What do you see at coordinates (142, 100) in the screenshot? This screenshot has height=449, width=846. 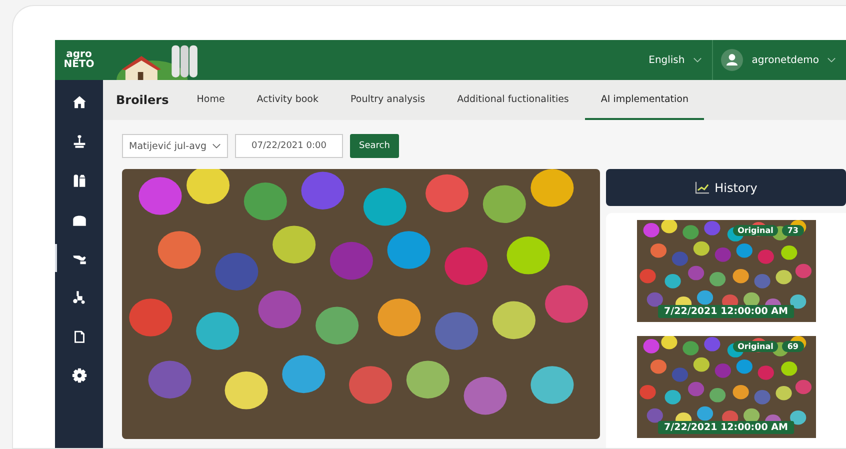 I see `section-title: Broilers` at bounding box center [142, 100].